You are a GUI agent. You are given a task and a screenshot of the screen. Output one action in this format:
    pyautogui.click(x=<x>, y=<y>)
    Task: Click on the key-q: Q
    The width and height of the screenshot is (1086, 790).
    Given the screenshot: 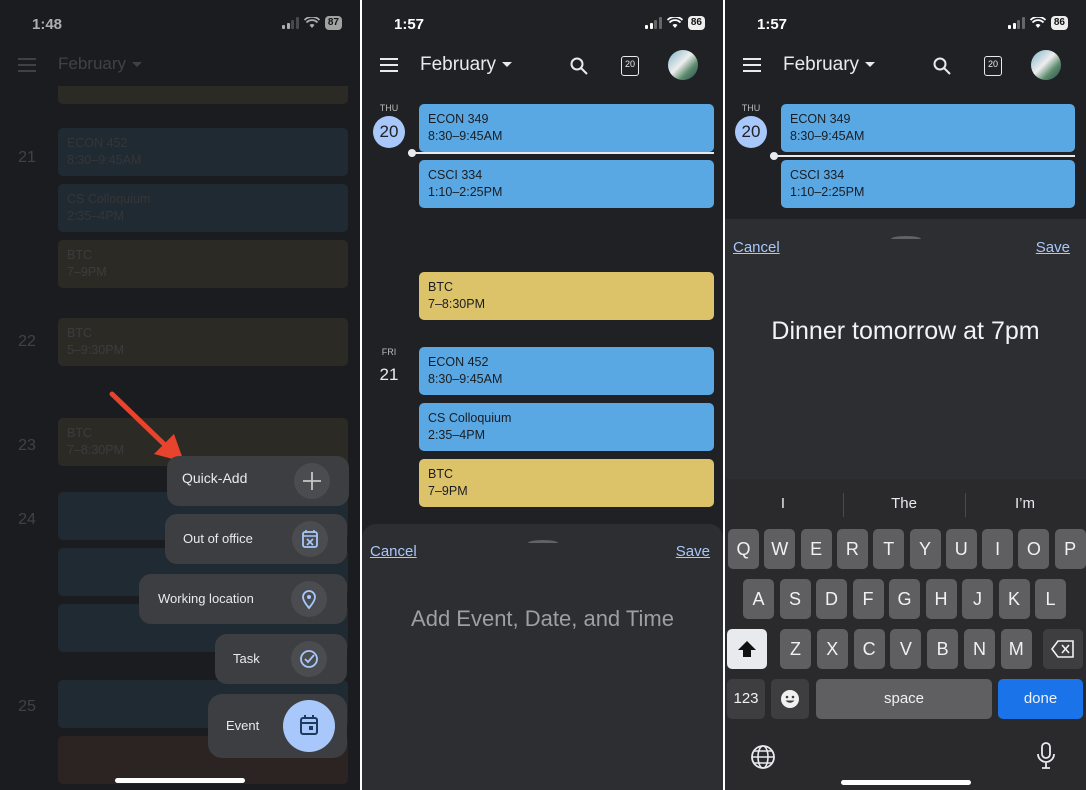 What is the action you would take?
    pyautogui.click(x=743, y=549)
    